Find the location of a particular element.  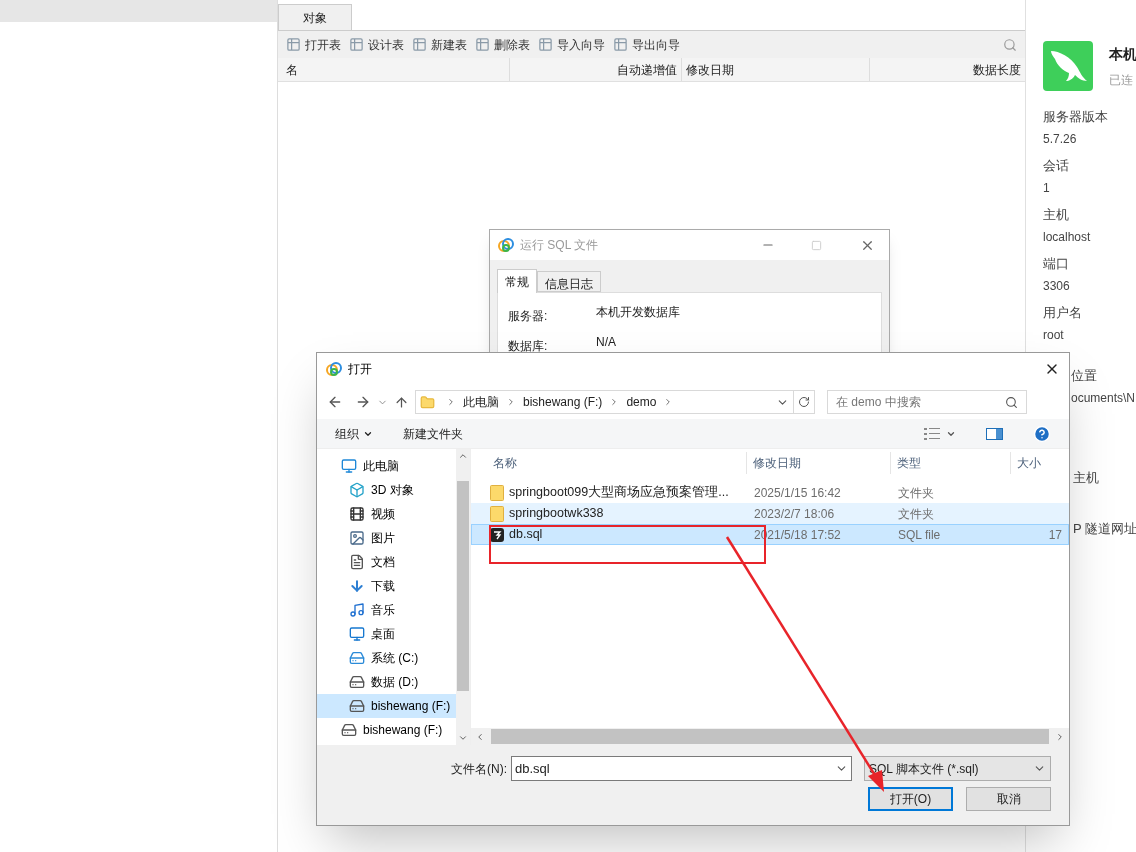

file-row: springboot099大型商场应急预案管理... 2025/1/15 16:42 文件夹 is located at coordinates (770, 492).